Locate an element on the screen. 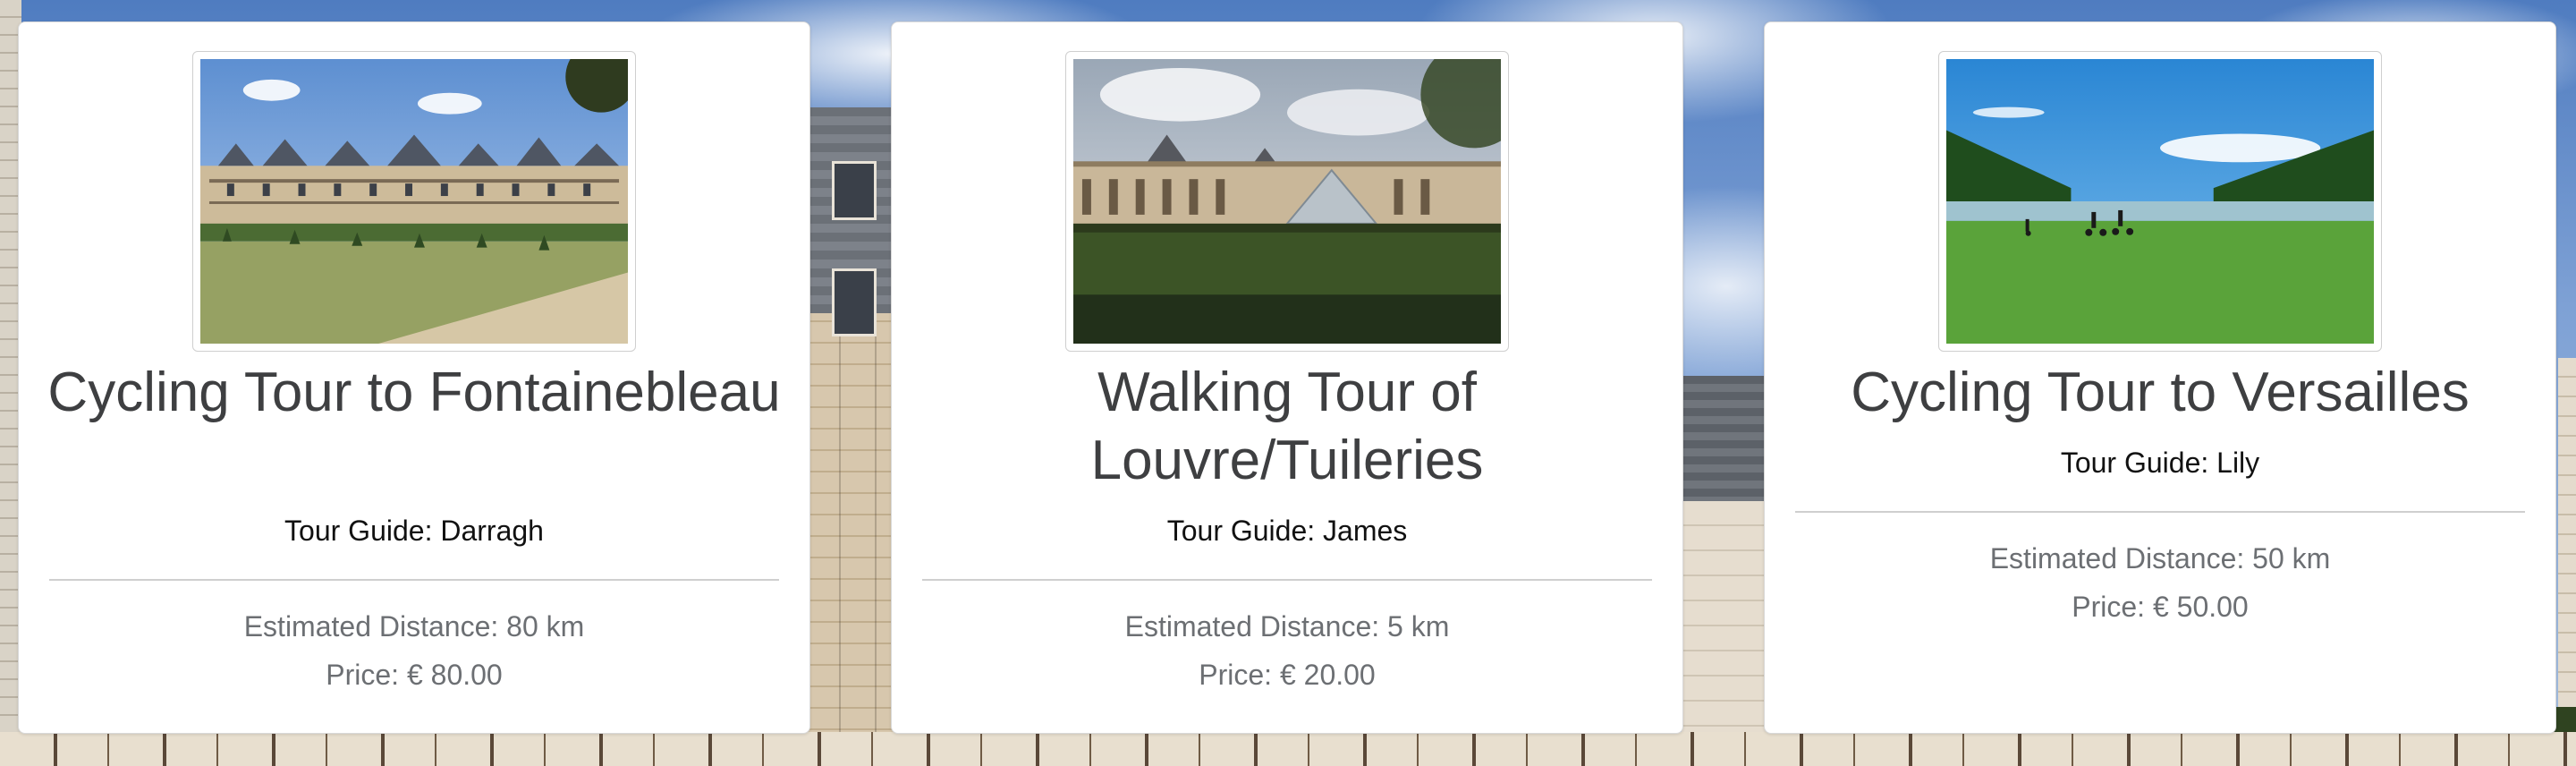  tour-title: Cycling Tour to Fontainebleau is located at coordinates (414, 392).